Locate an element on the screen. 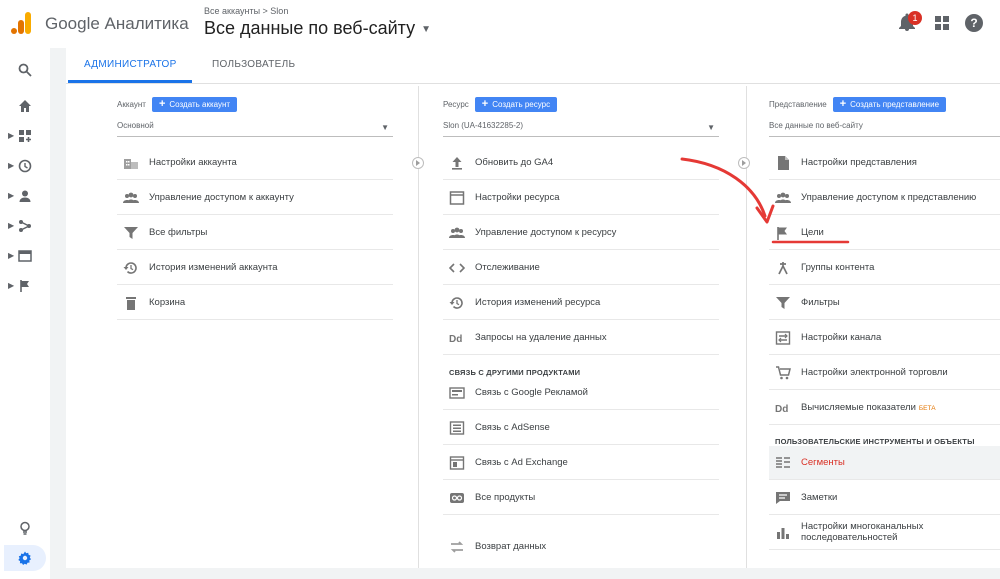 The height and width of the screenshot is (579, 1000). create-property-button: + Создать ресурс is located at coordinates (516, 104).